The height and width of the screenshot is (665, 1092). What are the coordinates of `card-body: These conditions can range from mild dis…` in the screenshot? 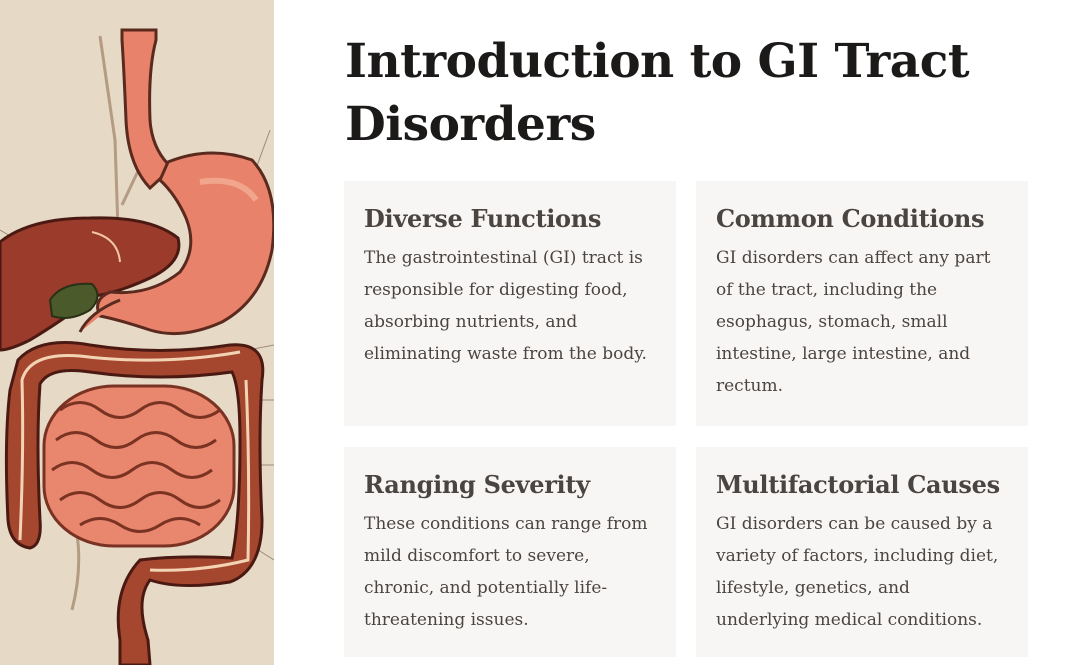 It's located at (506, 572).